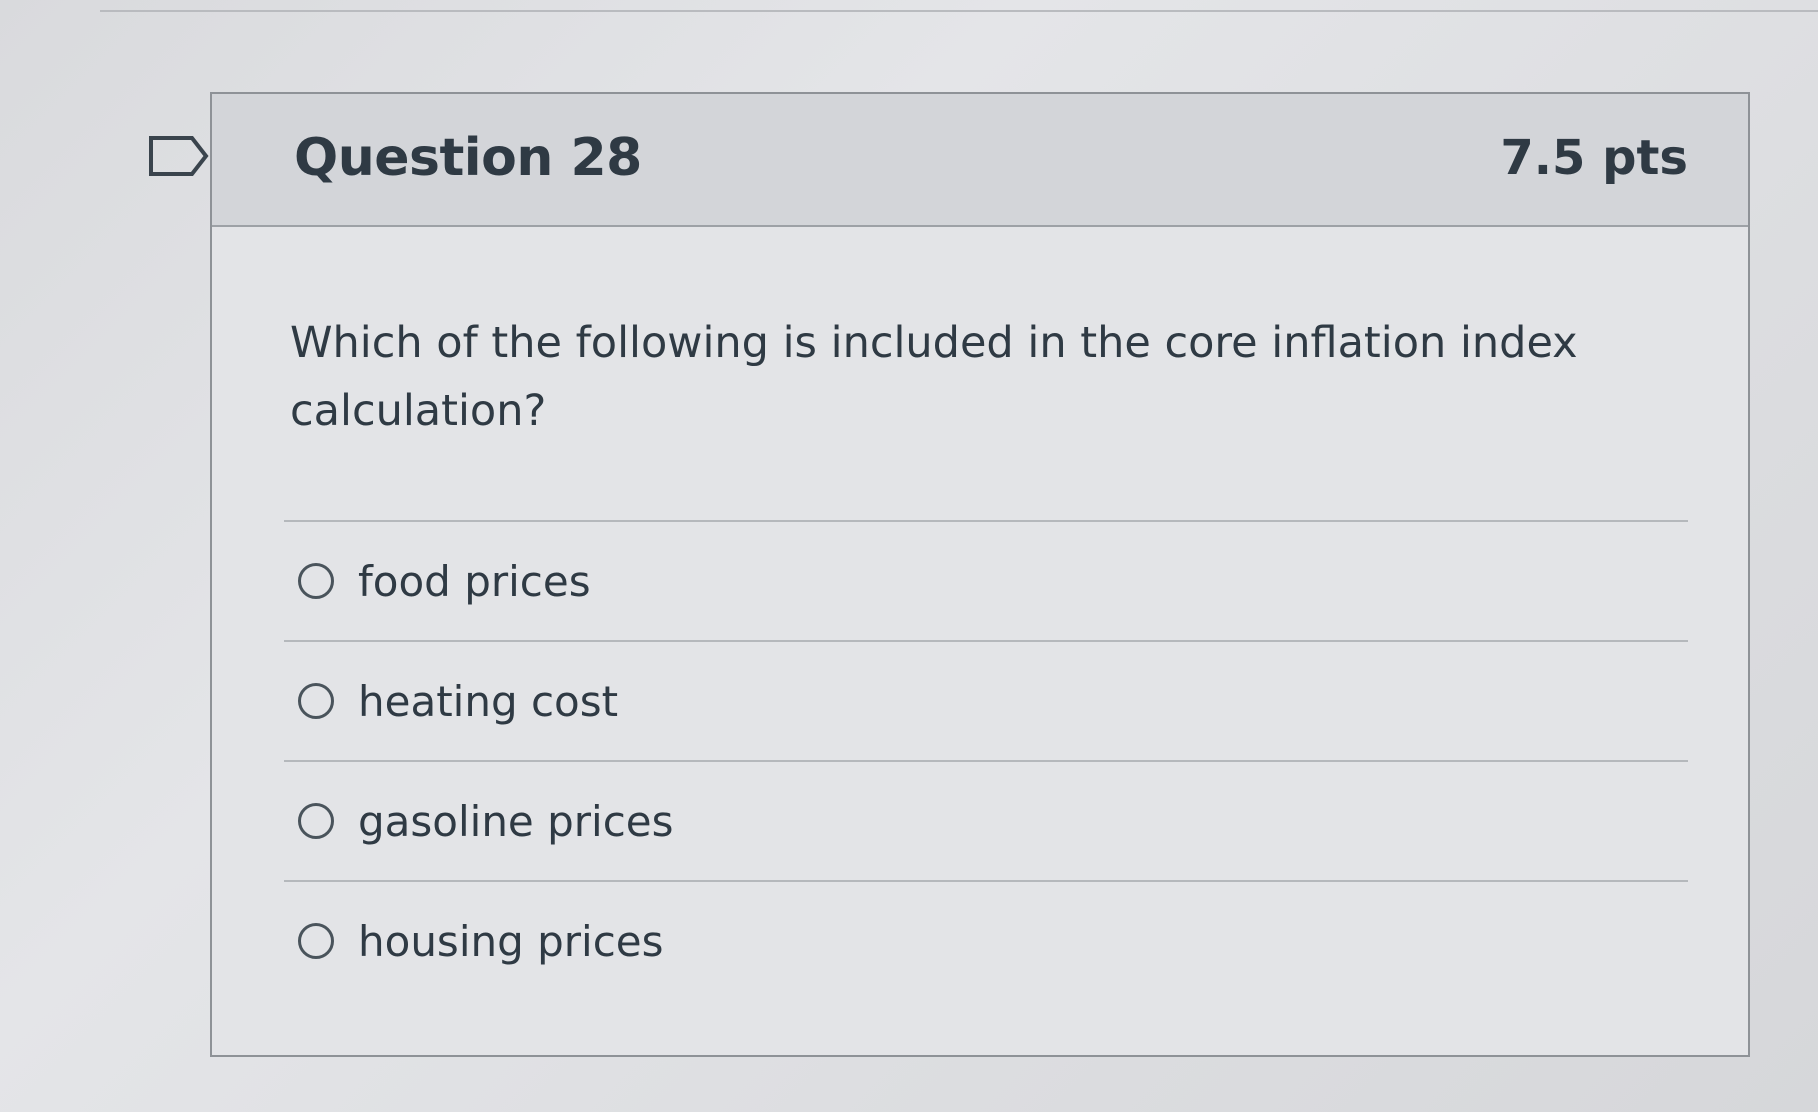 This screenshot has height=1112, width=1818. What do you see at coordinates (986, 700) in the screenshot?
I see `answer-option: heating cost` at bounding box center [986, 700].